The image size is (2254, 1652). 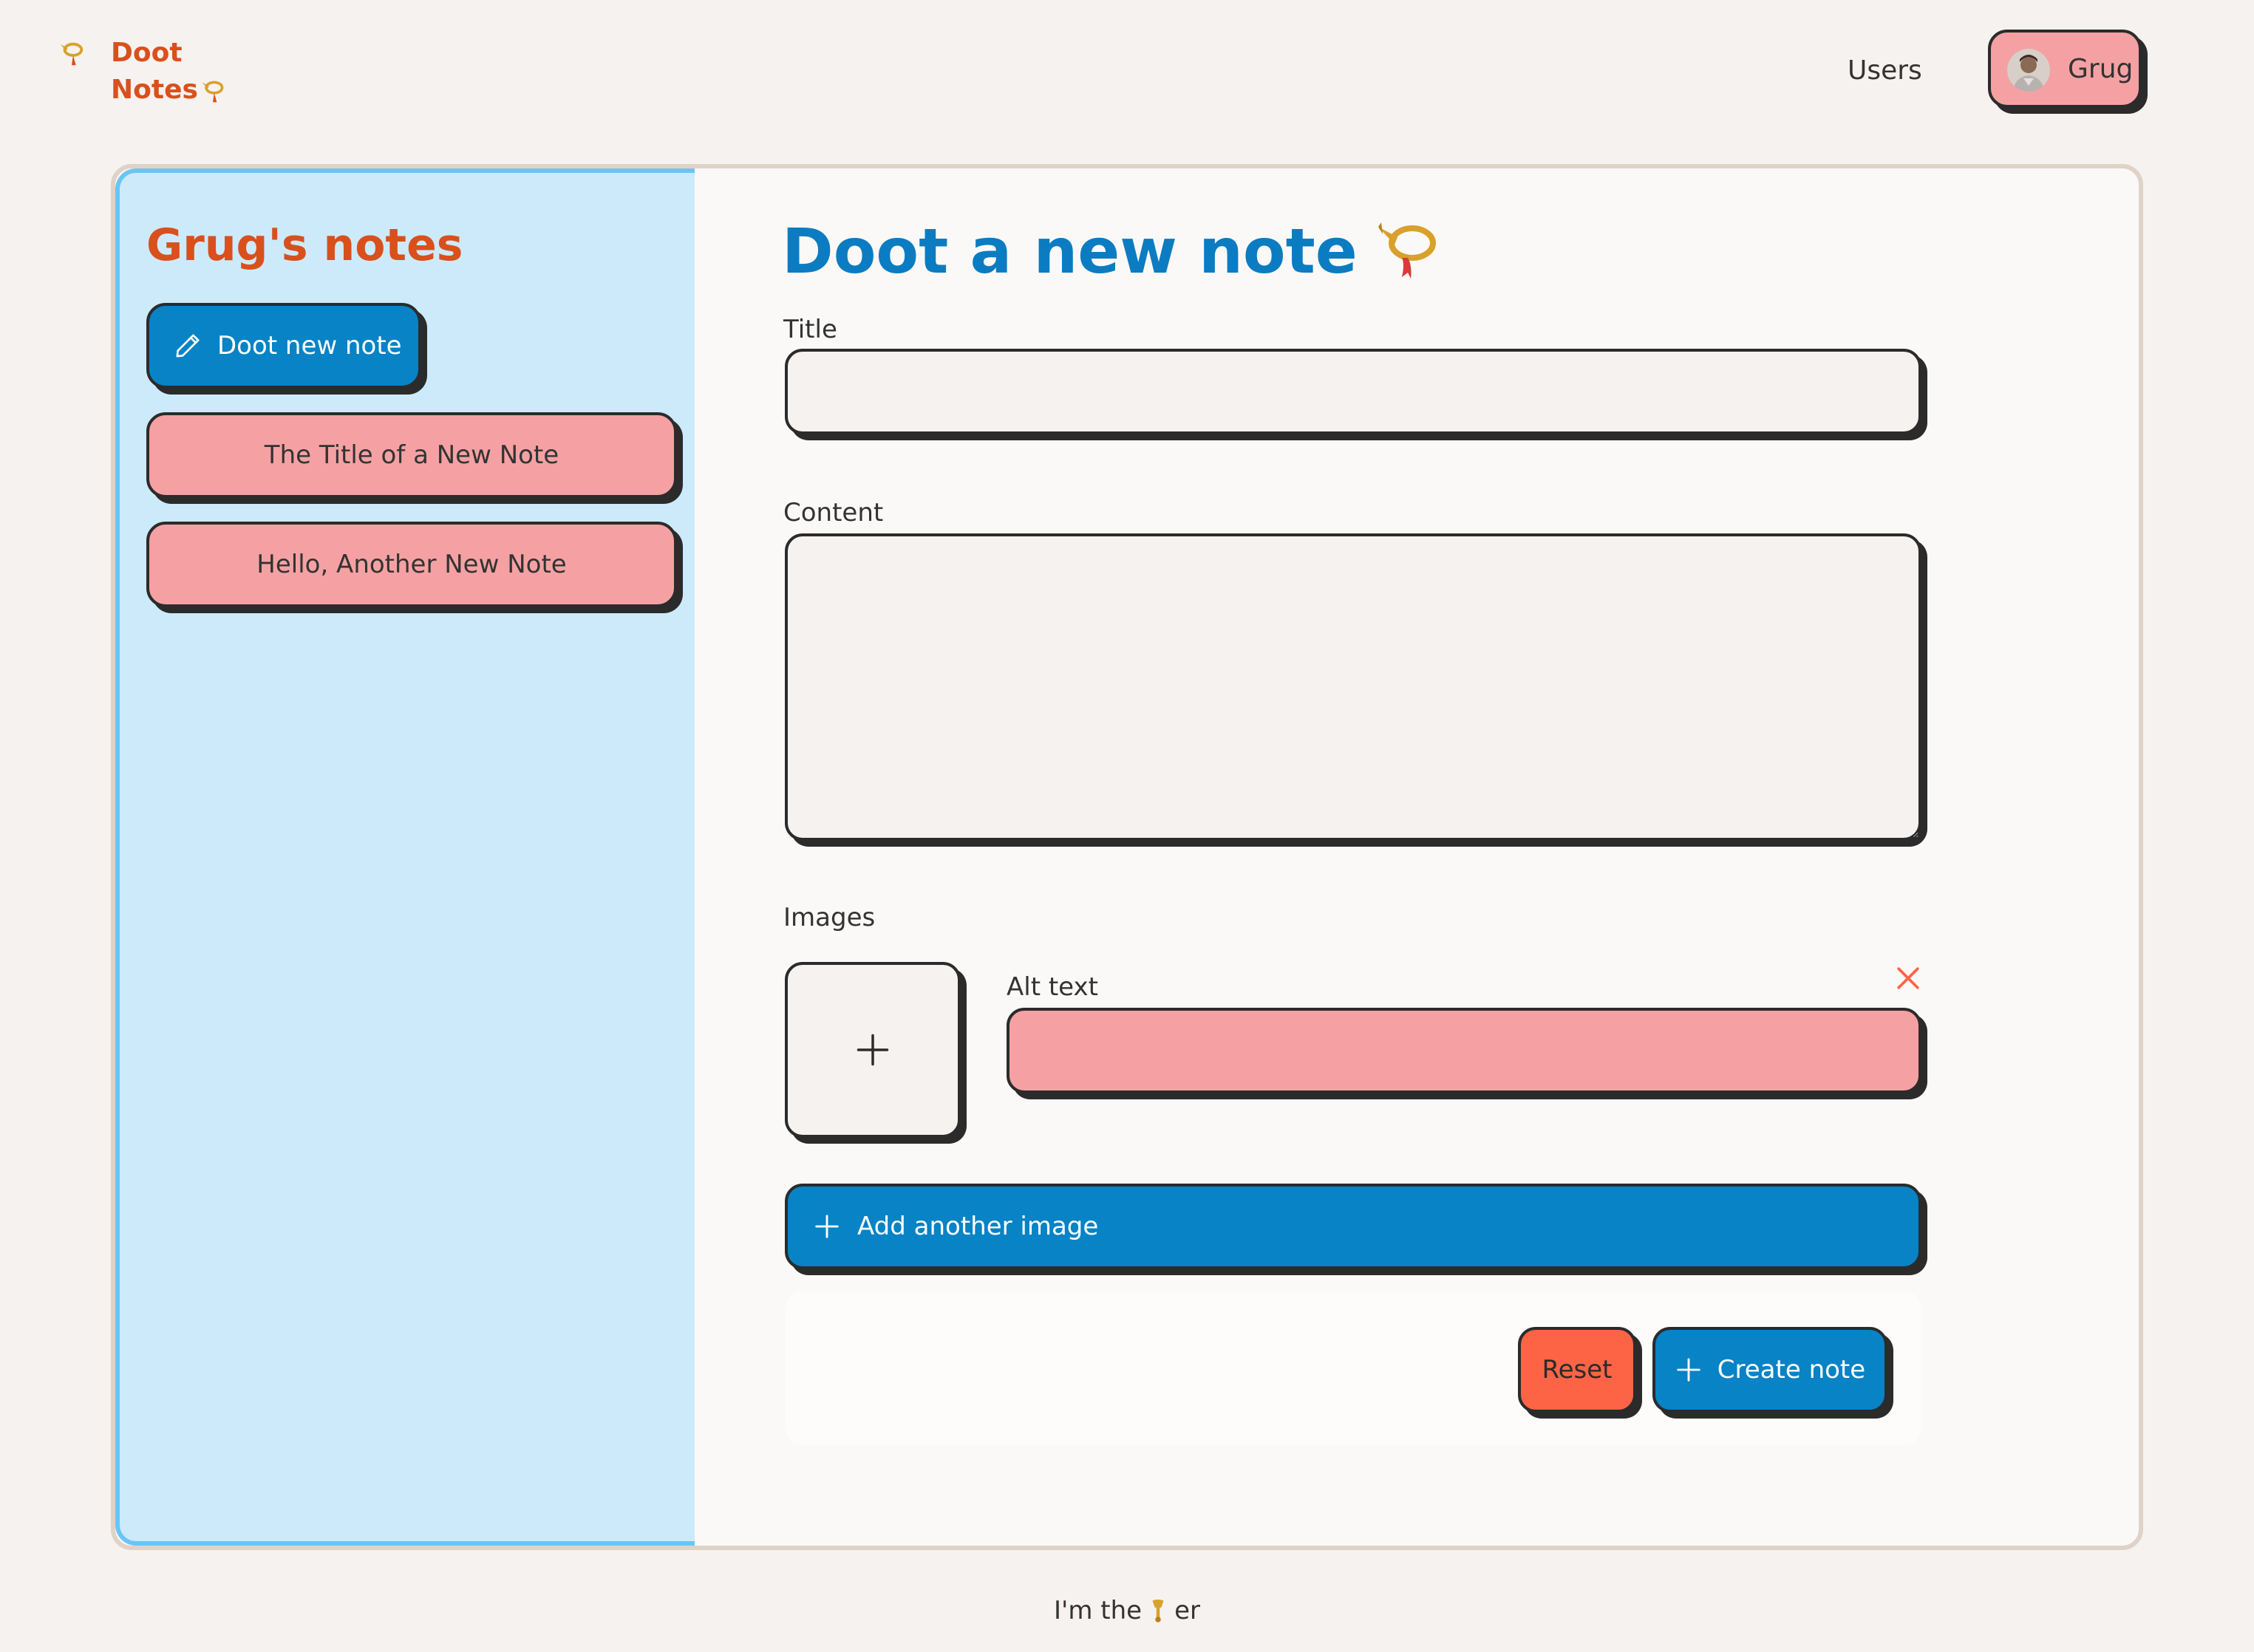 I want to click on alt-text-label: Alt text, so click(x=1052, y=987).